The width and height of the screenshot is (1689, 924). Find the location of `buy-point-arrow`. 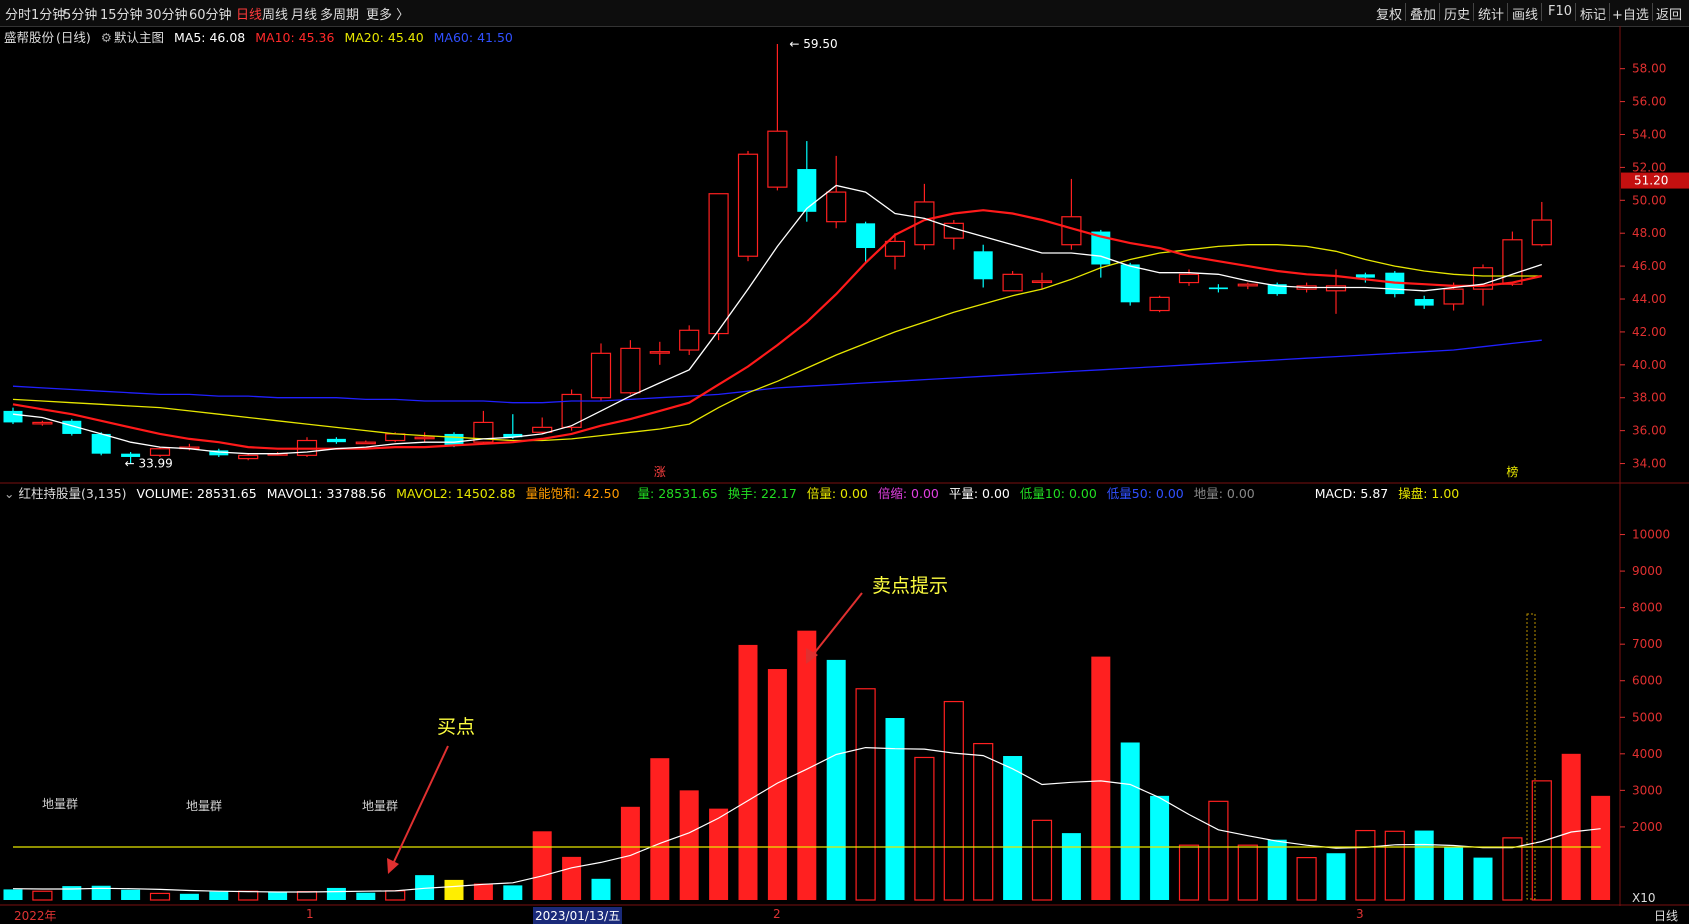

buy-point-arrow is located at coordinates (420, 806).